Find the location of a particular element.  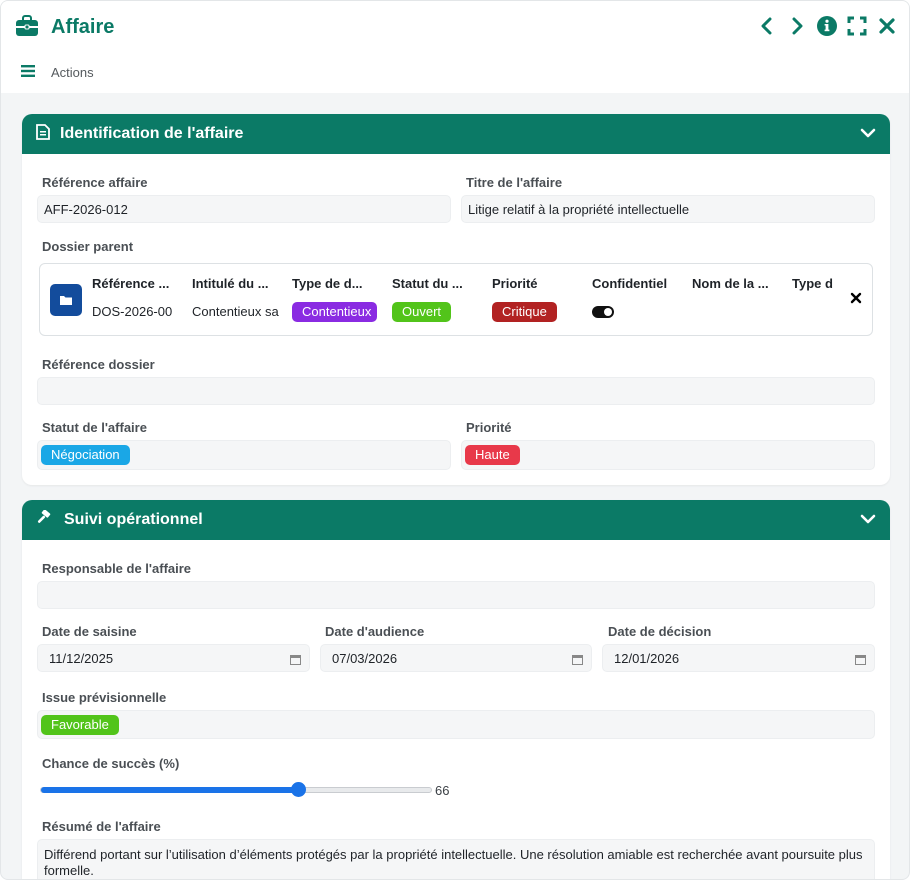

chance-label: Chance de succès (%) is located at coordinates (111, 763).